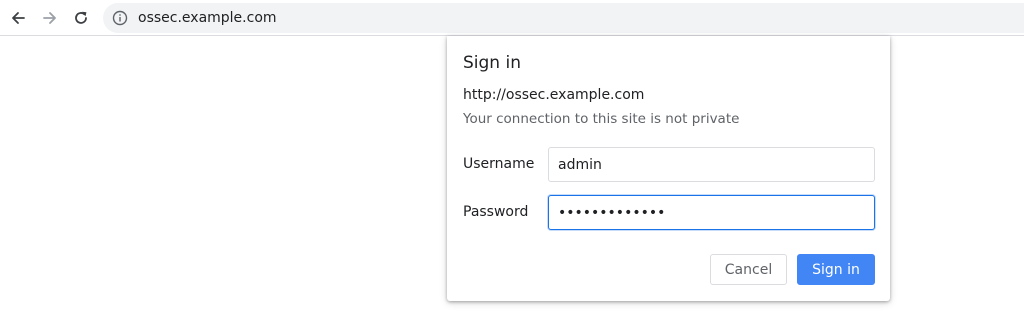  I want to click on forward-button, so click(50, 18).